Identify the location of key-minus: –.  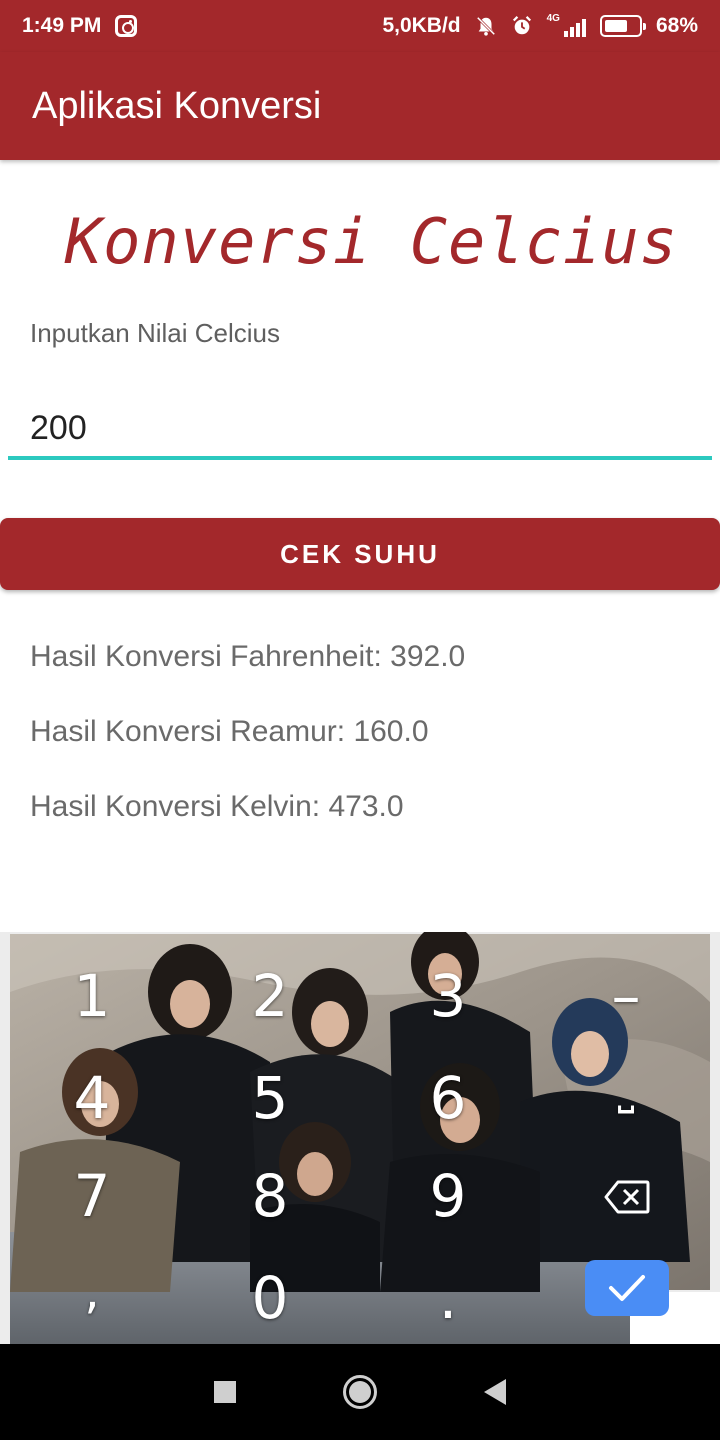
(626, 996).